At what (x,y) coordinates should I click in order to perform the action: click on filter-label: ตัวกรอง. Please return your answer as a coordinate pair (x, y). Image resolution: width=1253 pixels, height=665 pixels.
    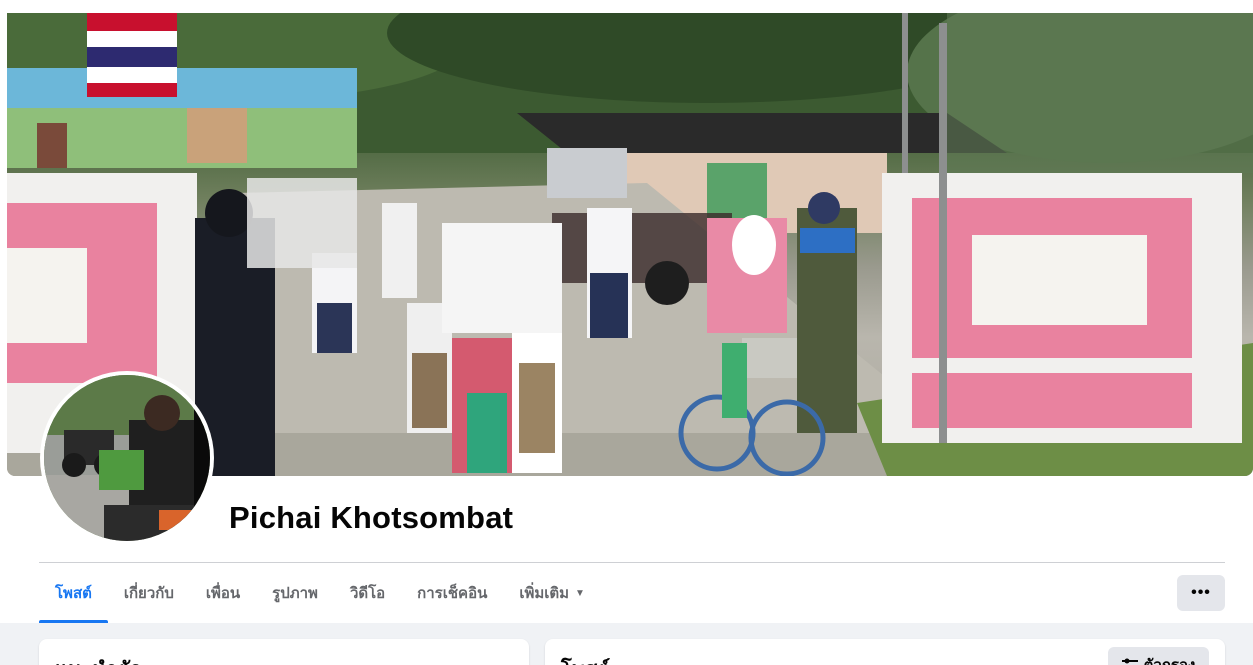
    Looking at the image, I should click on (1170, 659).